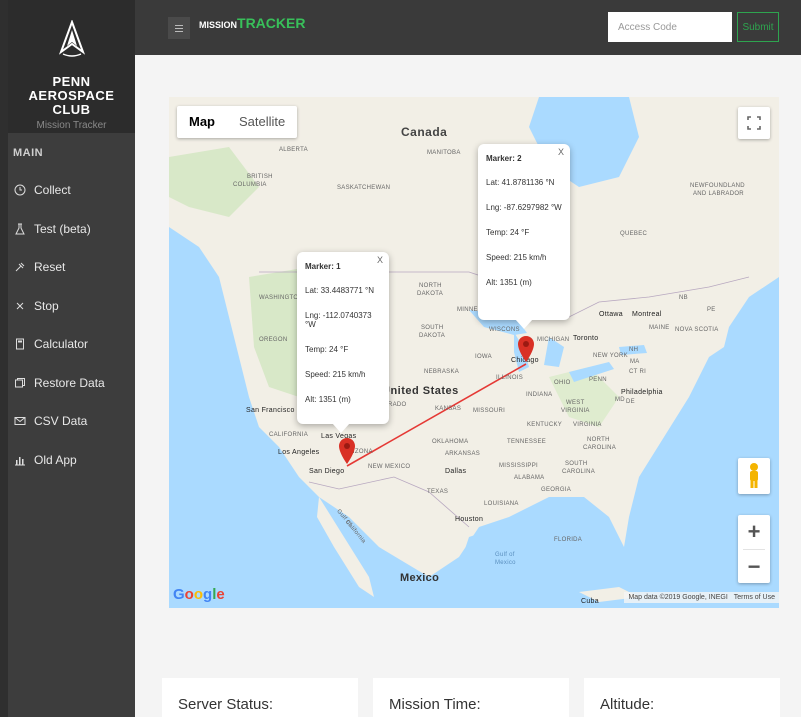 This screenshot has width=801, height=717. I want to click on map-label-west-virginia: VIRGINIA, so click(575, 411).